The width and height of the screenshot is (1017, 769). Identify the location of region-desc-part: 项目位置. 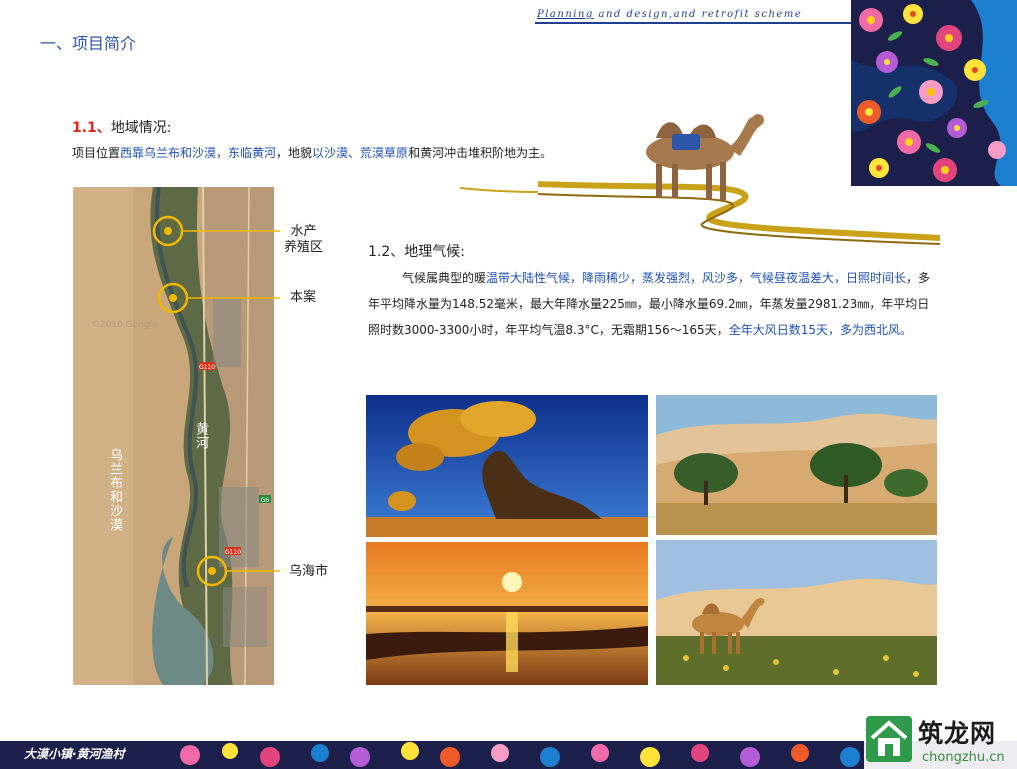
(96, 153).